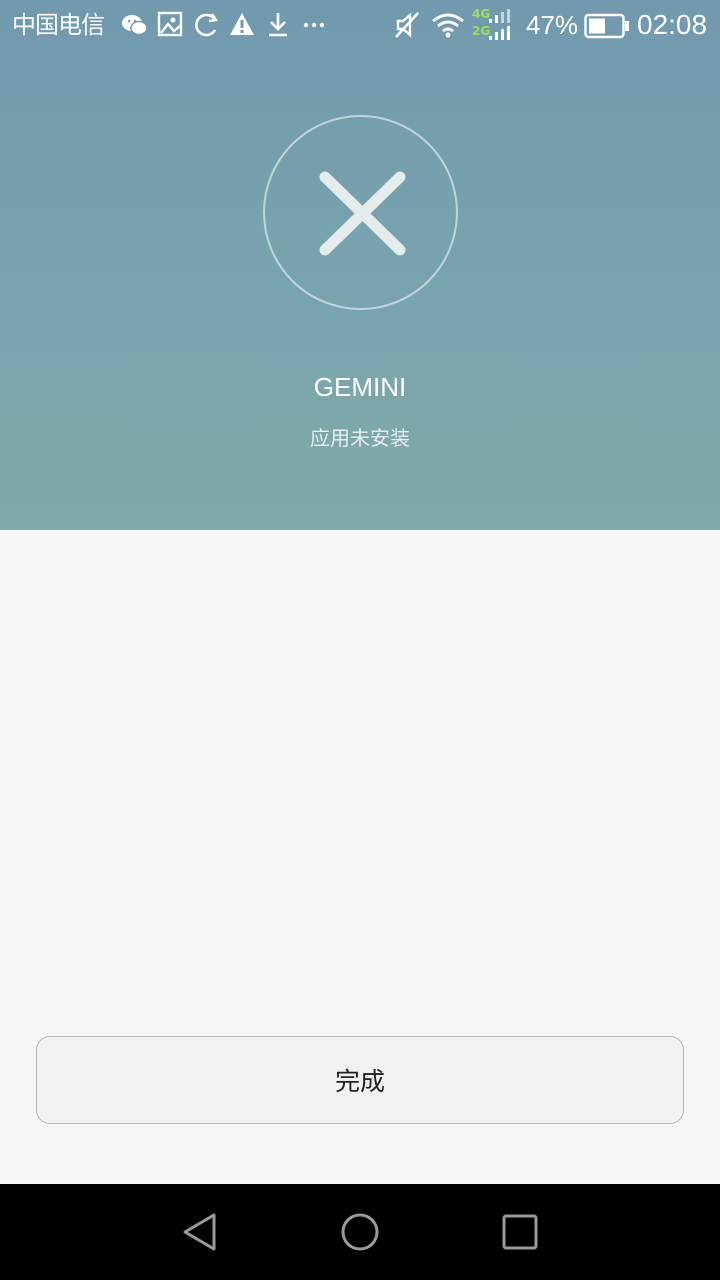 The image size is (720, 1280). I want to click on recents-button, so click(520, 1232).